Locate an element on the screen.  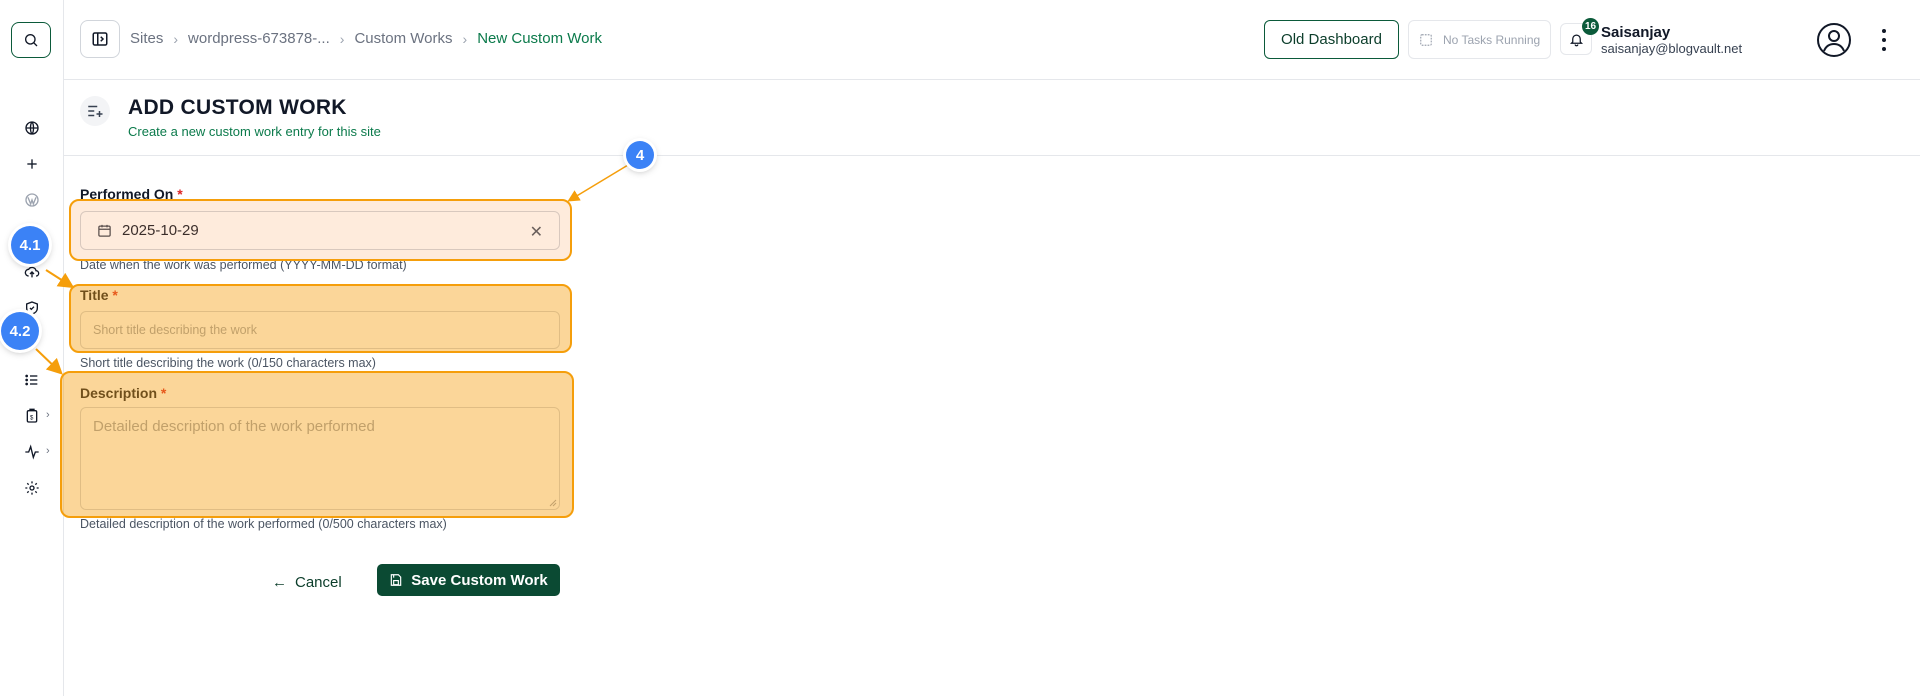
settings-icon is located at coordinates (32, 488).